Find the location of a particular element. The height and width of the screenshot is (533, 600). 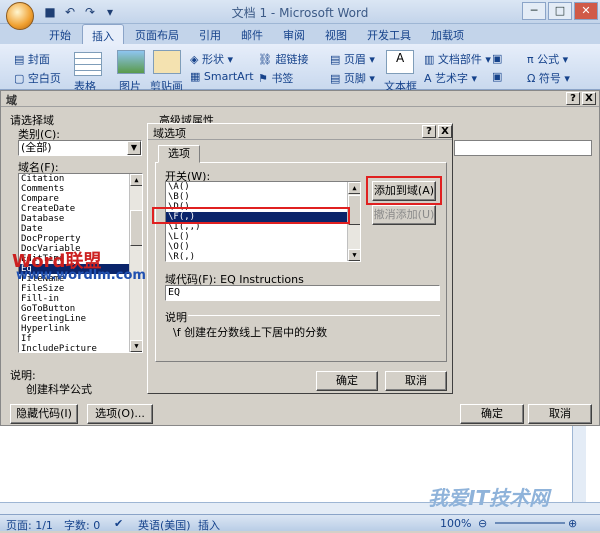

clipart-icon is located at coordinates (167, 62).